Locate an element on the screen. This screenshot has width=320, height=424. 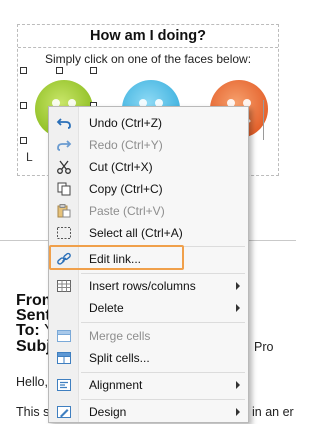
menu-item-select-all: Select all (Ctrl+A) is located at coordinates (148, 233).